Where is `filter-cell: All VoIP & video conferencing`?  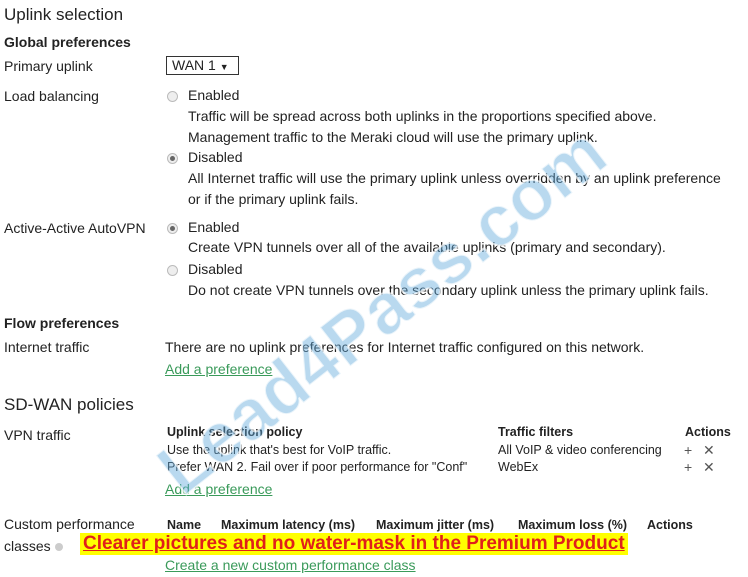 filter-cell: All VoIP & video conferencing is located at coordinates (580, 450).